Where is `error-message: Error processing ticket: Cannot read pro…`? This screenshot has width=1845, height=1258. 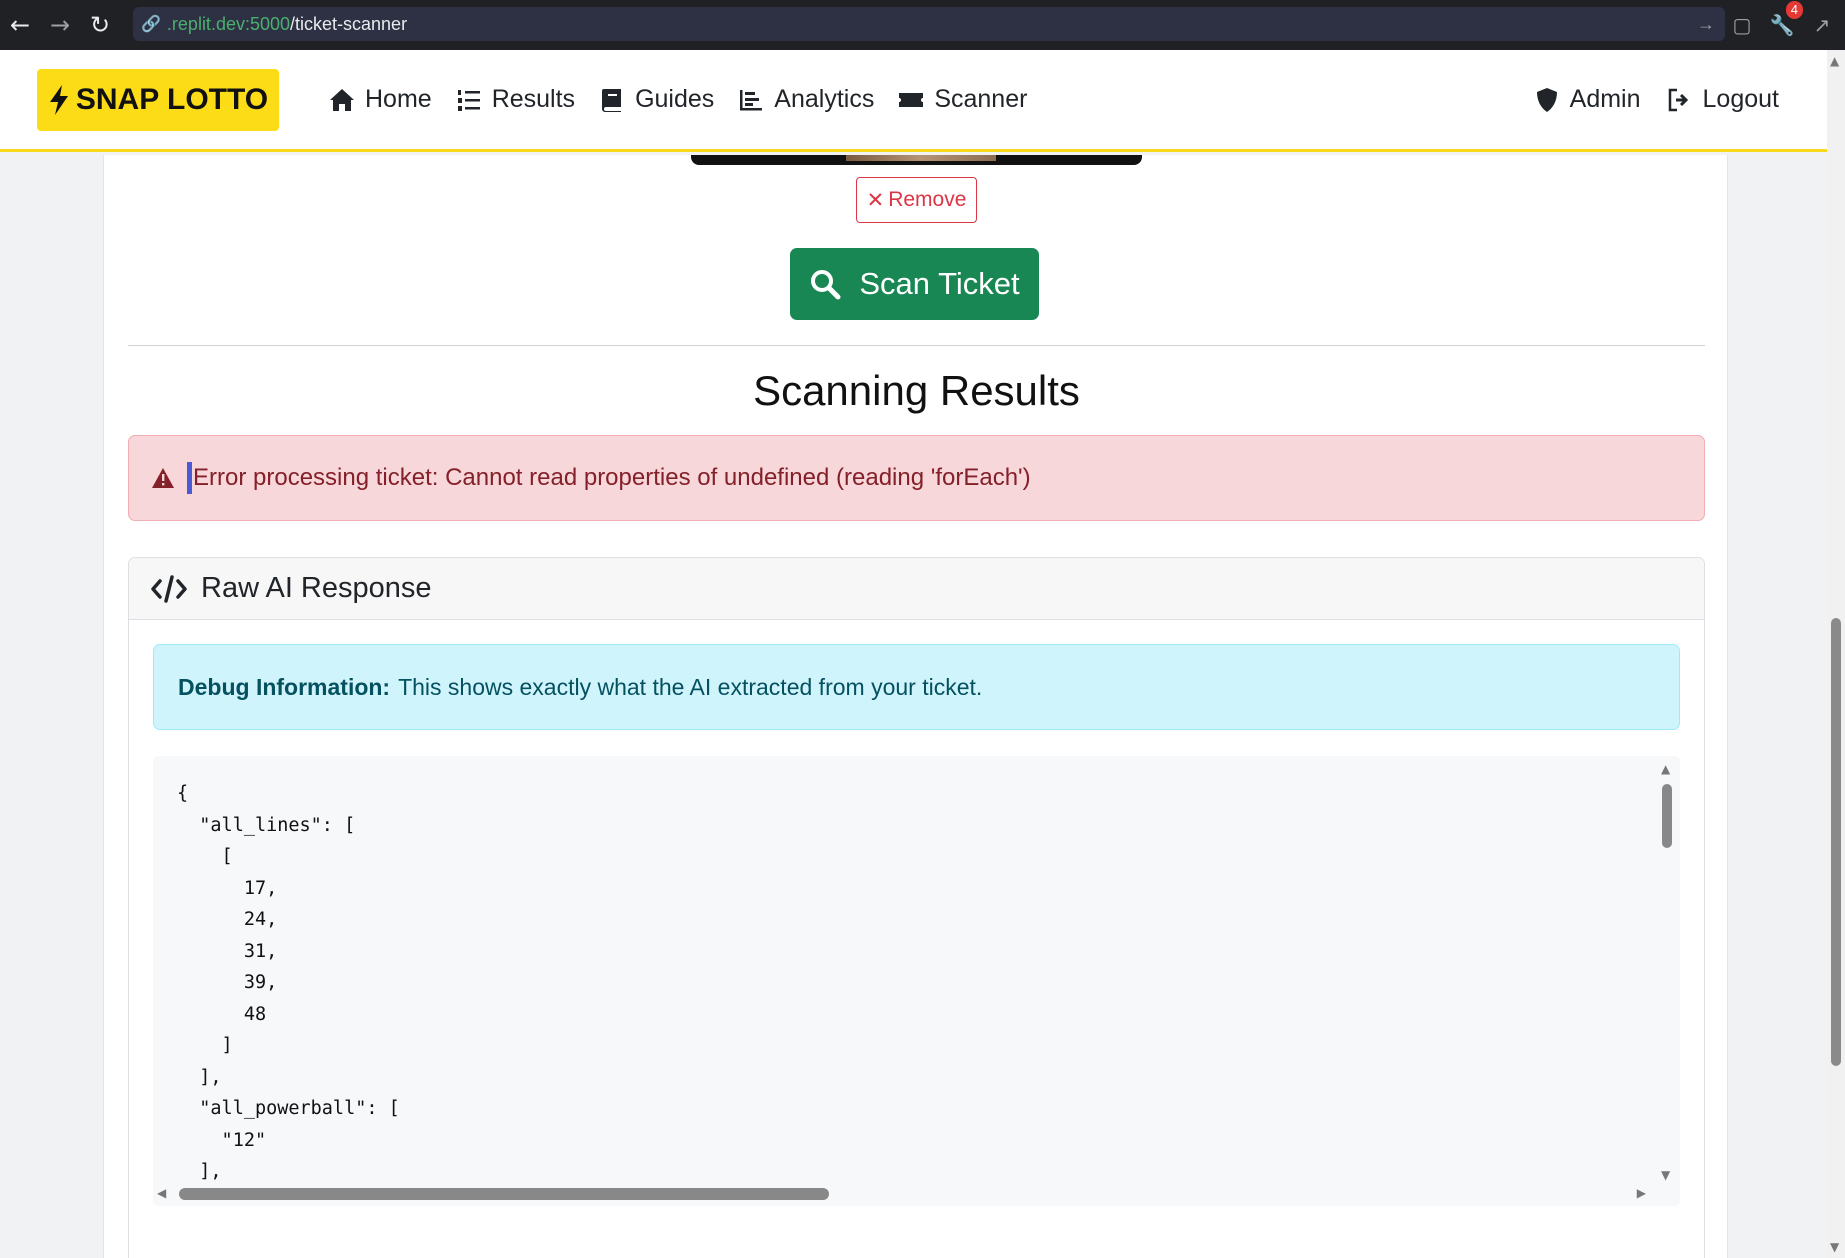
error-message: Error processing ticket: Cannot read pro… is located at coordinates (612, 477).